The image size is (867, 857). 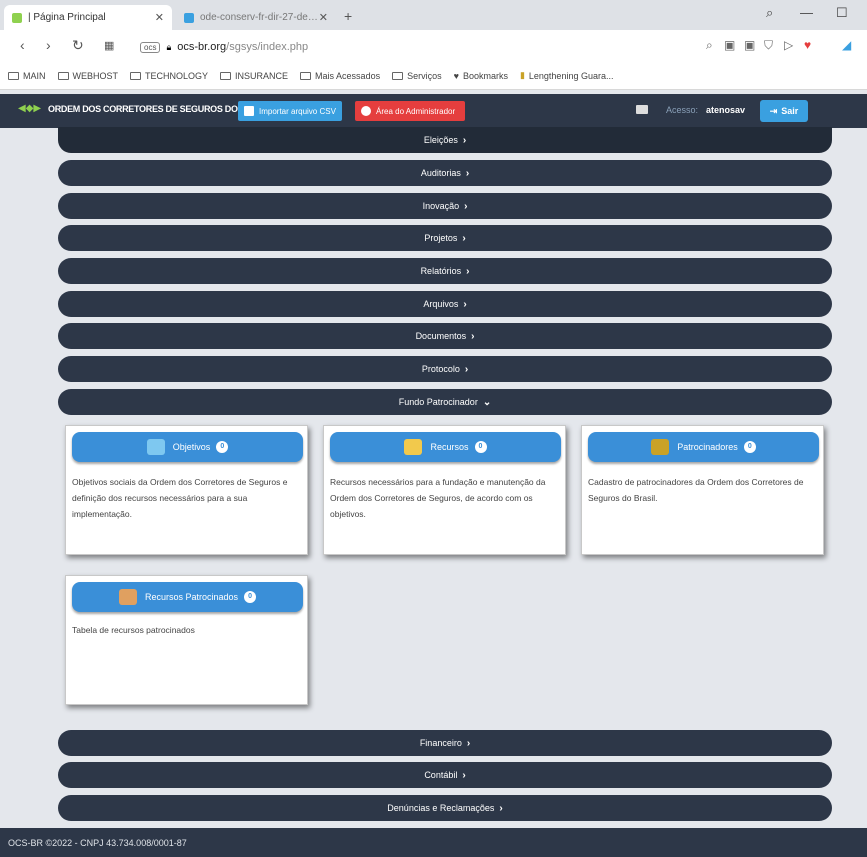 What do you see at coordinates (768, 45) in the screenshot?
I see `shield-icon: ⛉` at bounding box center [768, 45].